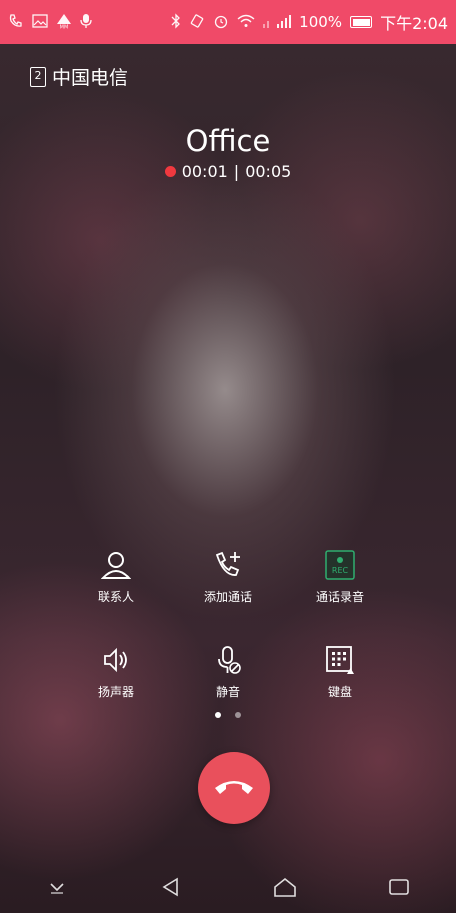 The height and width of the screenshot is (913, 456). Describe the element at coordinates (277, 22) in the screenshot. I see `signal-icon` at that location.